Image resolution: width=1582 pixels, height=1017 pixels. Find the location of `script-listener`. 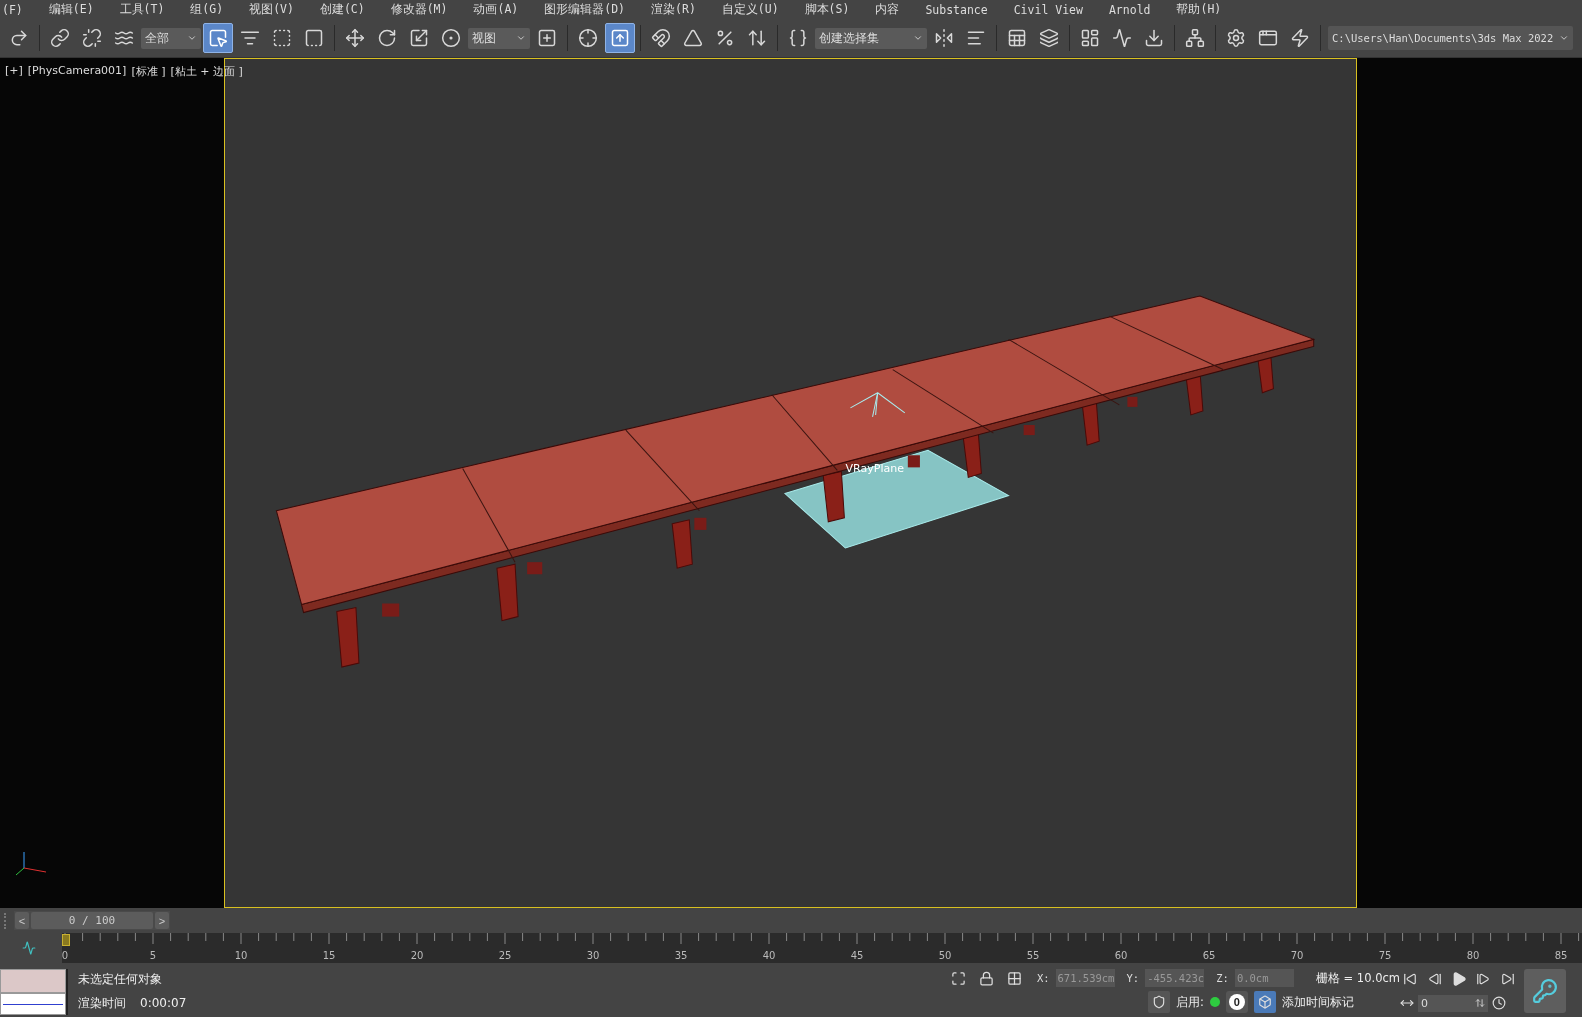

script-listener is located at coordinates (34, 992).